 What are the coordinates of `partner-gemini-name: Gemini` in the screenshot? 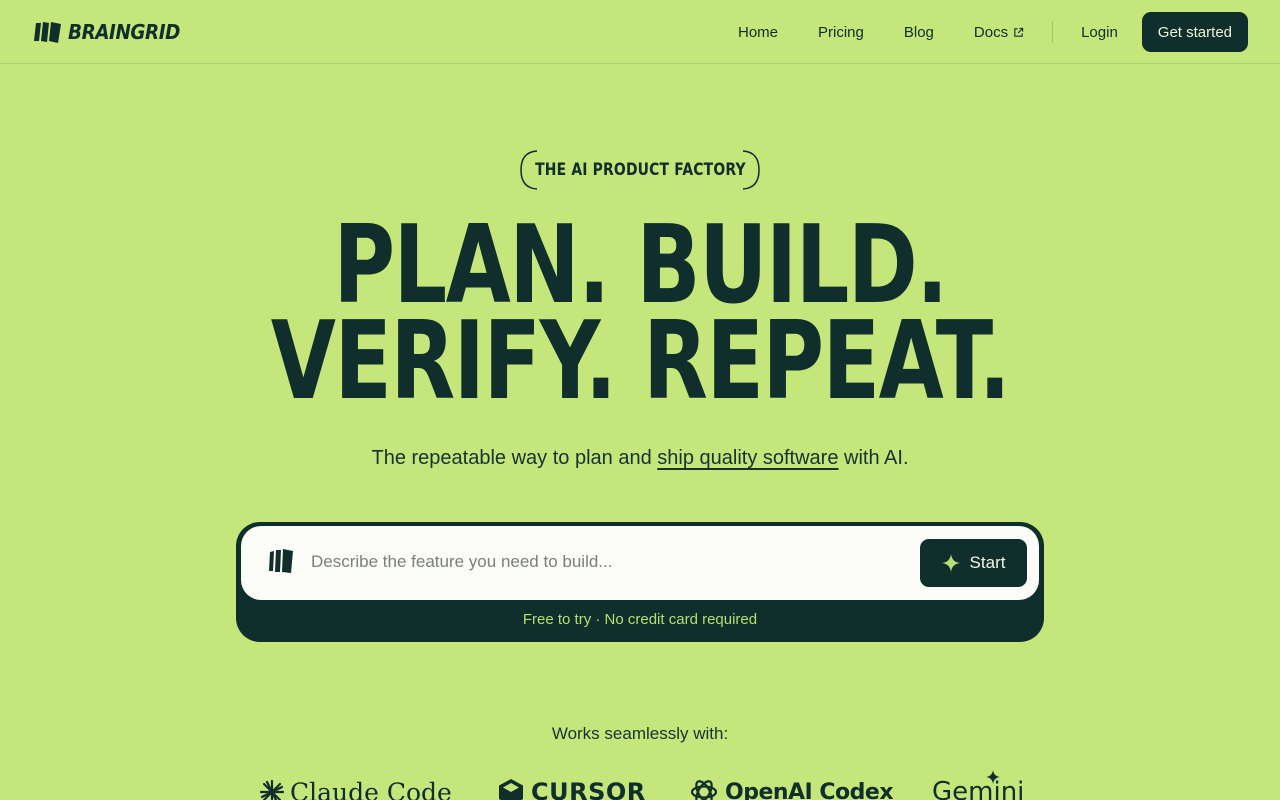 It's located at (978, 788).